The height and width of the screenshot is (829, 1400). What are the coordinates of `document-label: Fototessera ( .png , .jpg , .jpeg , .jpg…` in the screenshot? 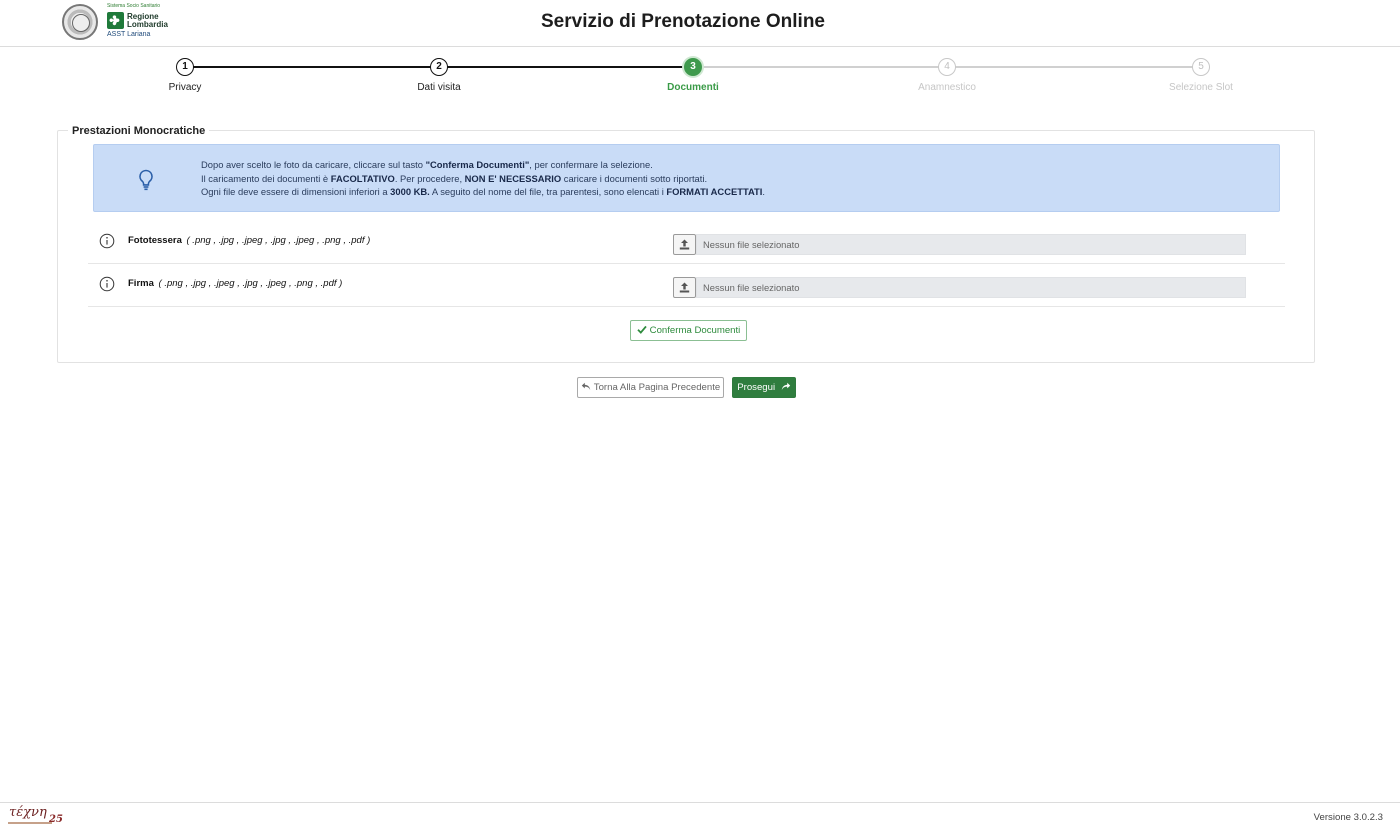 It's located at (249, 240).